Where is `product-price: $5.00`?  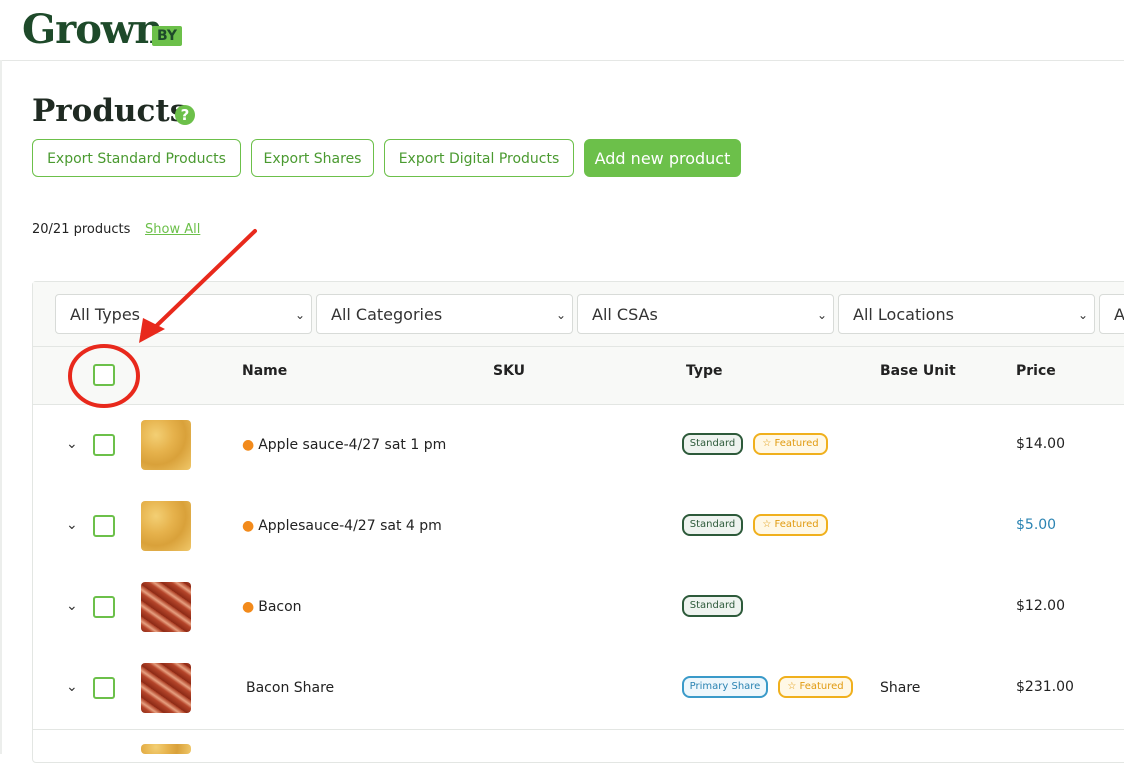 product-price: $5.00 is located at coordinates (1036, 525).